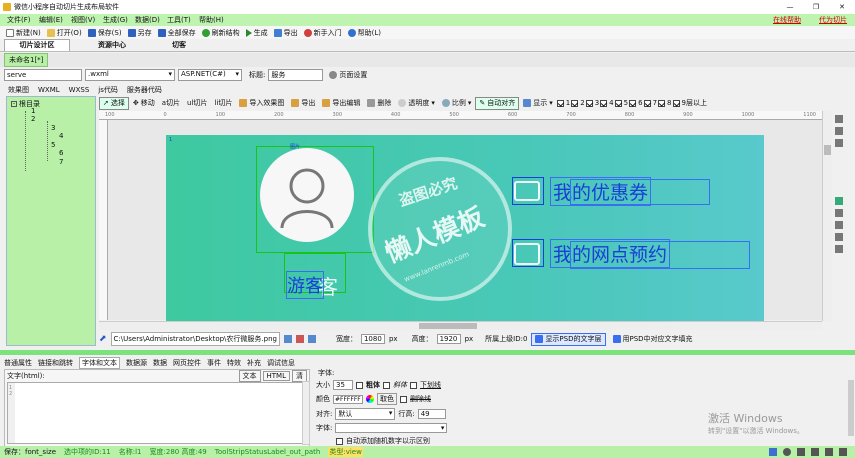  What do you see at coordinates (286, 32) in the screenshot?
I see `export-button: 导出` at bounding box center [286, 32].